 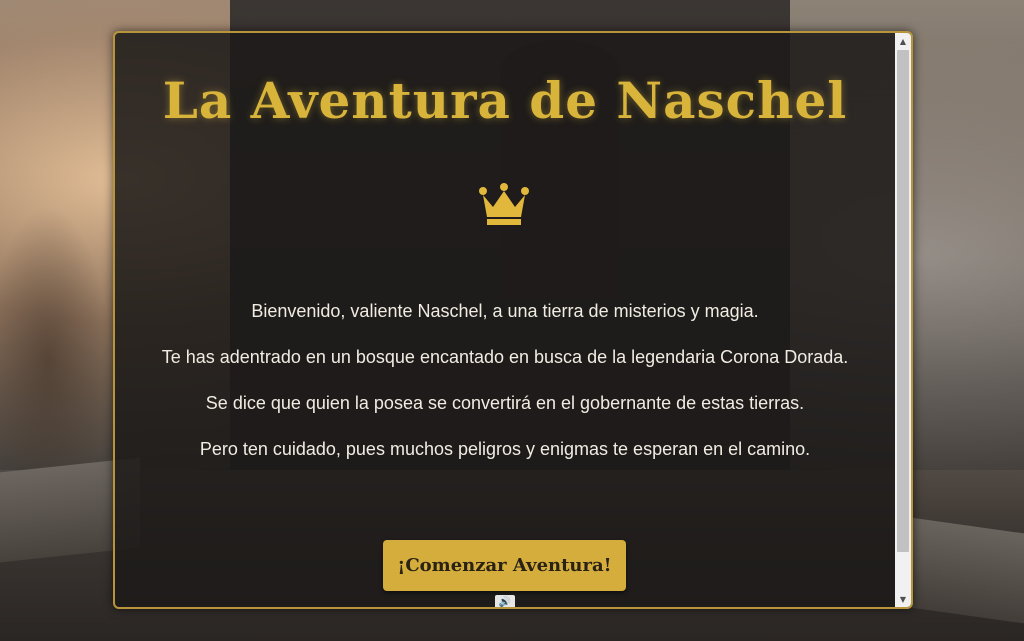 What do you see at coordinates (504, 565) in the screenshot?
I see `start-adventure-button: ¡Comenzar Aventura!` at bounding box center [504, 565].